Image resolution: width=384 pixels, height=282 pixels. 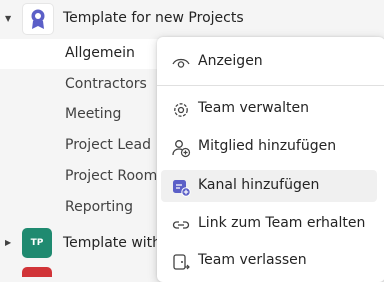 I want to click on channel-label: Meeting, so click(x=93, y=114).